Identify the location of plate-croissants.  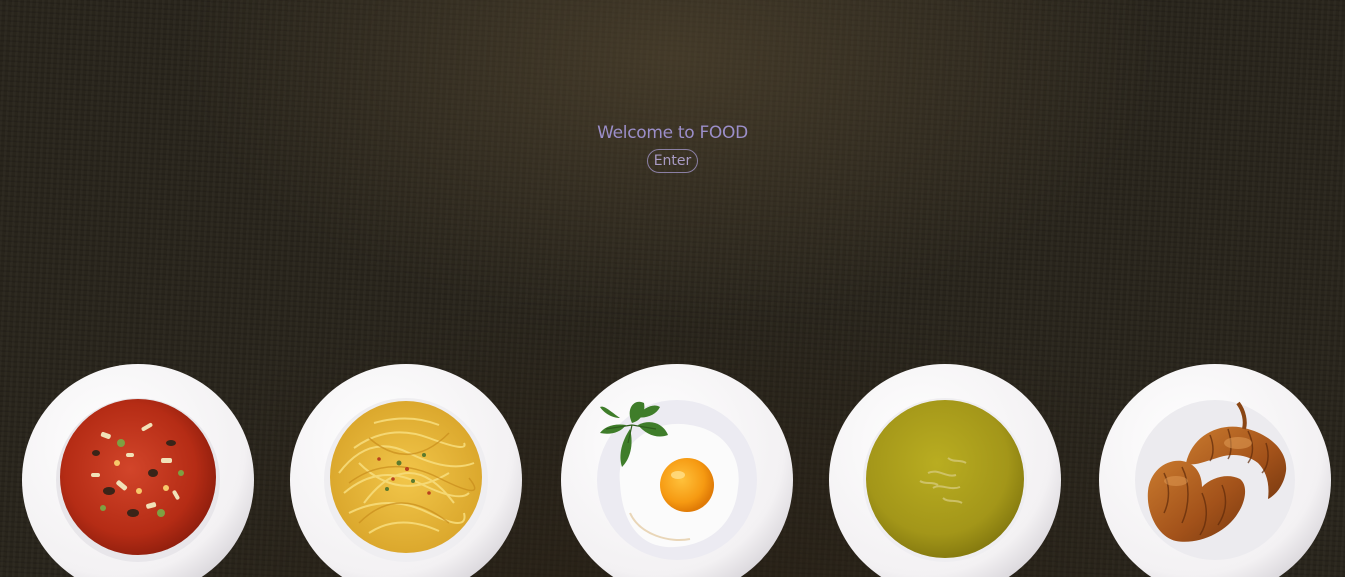
(1215, 470).